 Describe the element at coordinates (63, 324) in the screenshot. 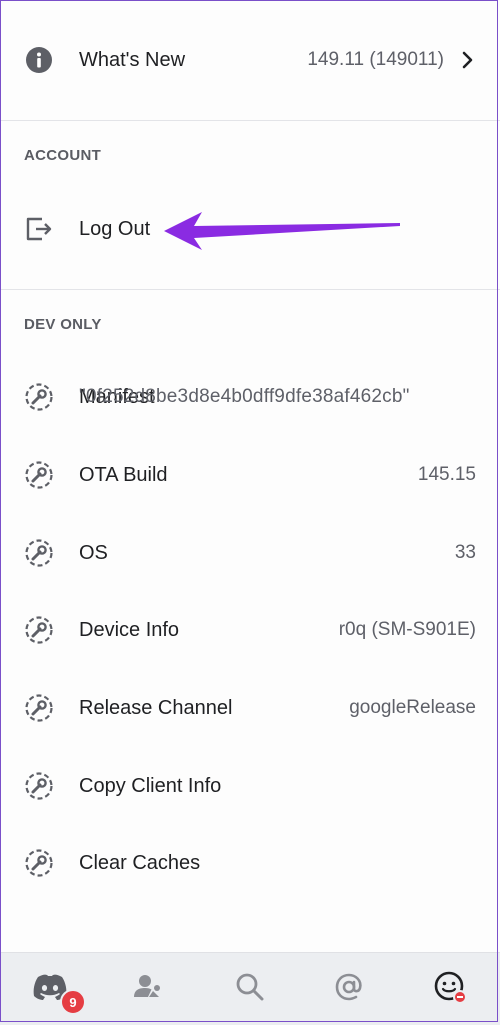

I see `dev-only-section-title: DEV ONLY` at that location.